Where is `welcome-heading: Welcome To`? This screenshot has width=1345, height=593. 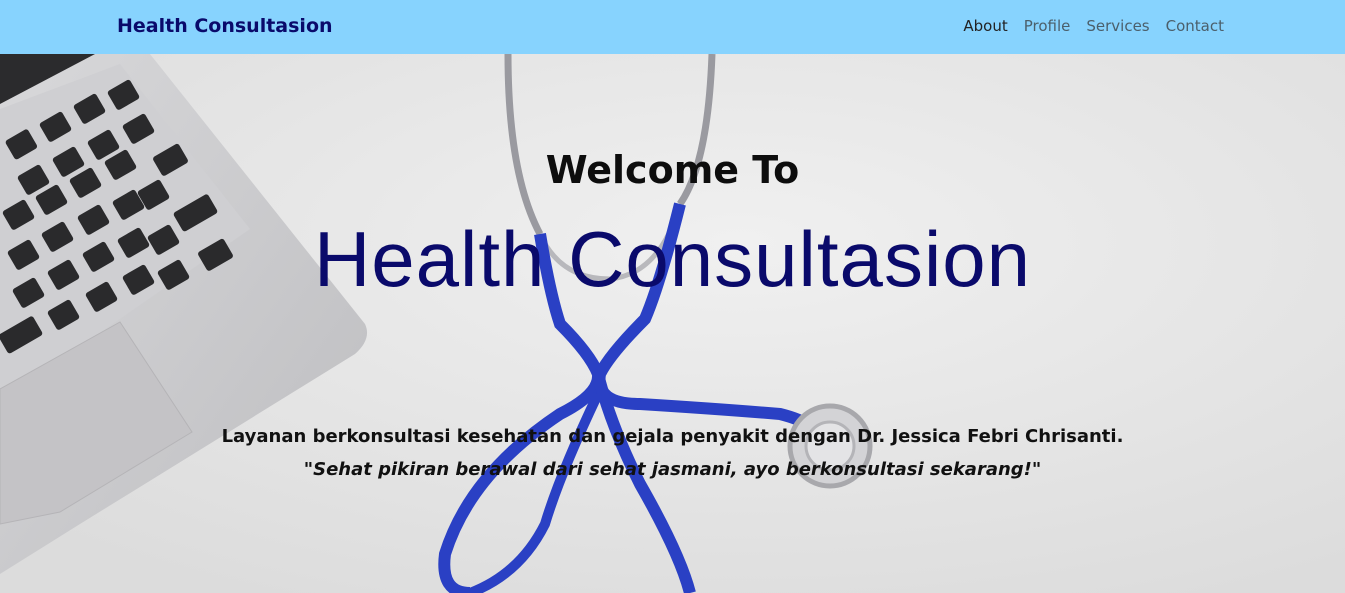
welcome-heading: Welcome To is located at coordinates (672, 170).